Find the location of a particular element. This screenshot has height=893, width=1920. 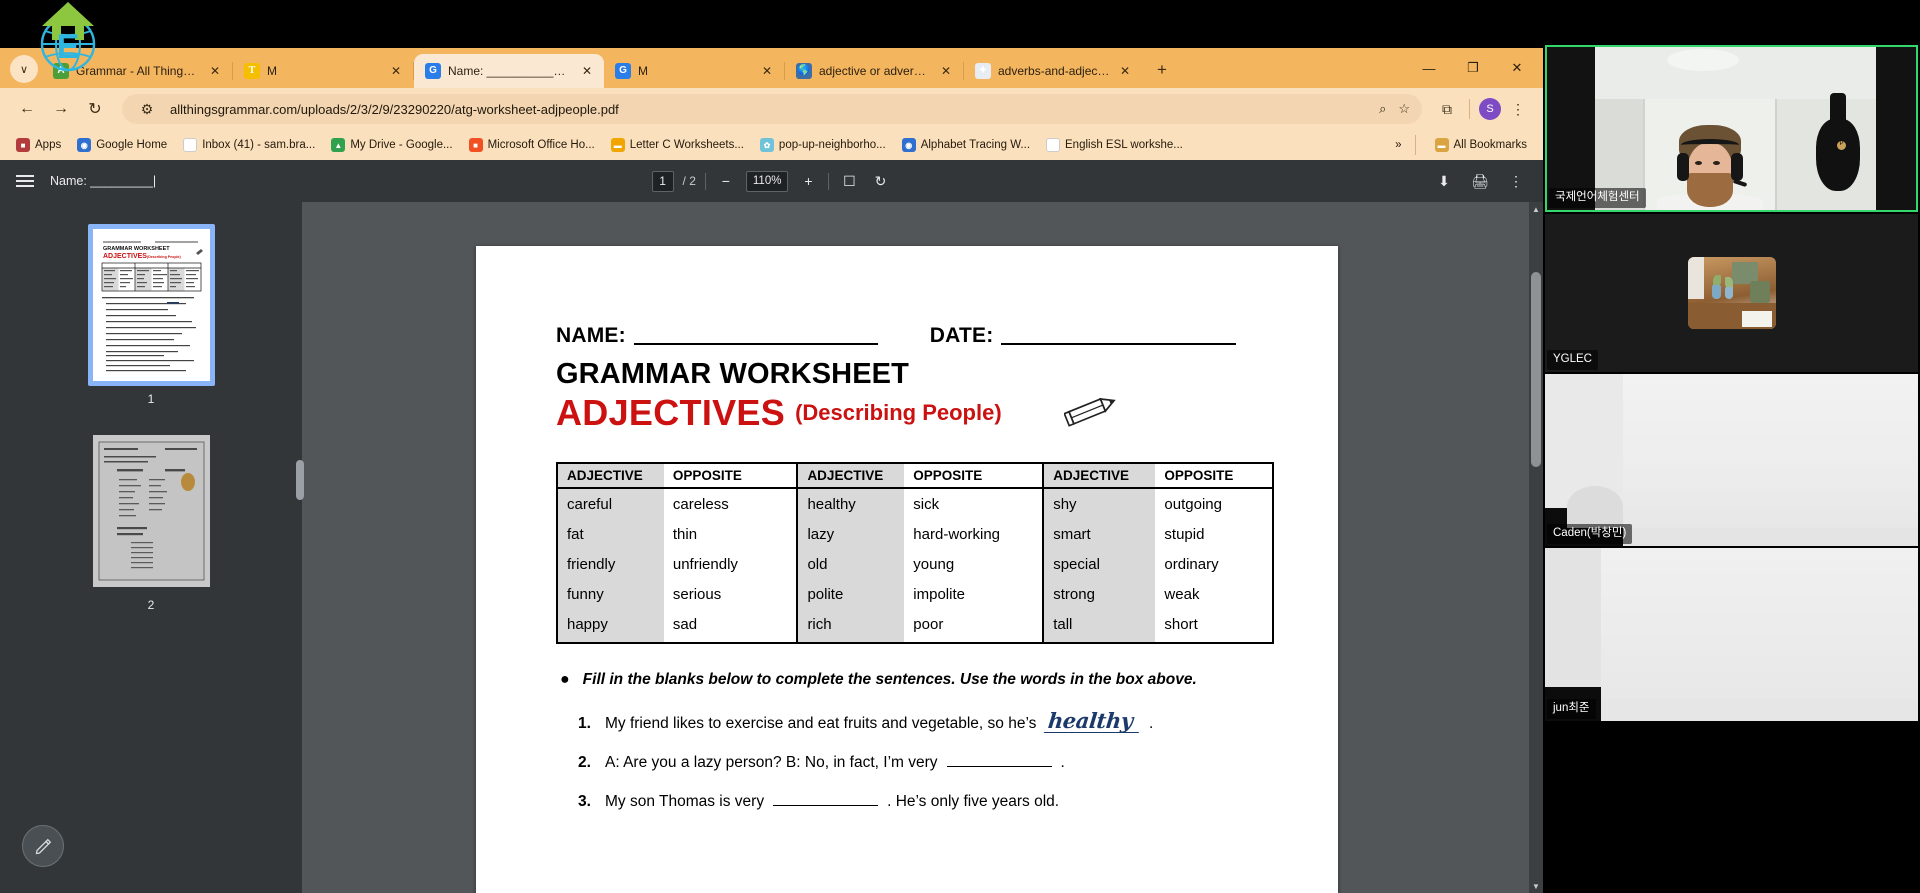

pencil-edit-icon is located at coordinates (43, 846).